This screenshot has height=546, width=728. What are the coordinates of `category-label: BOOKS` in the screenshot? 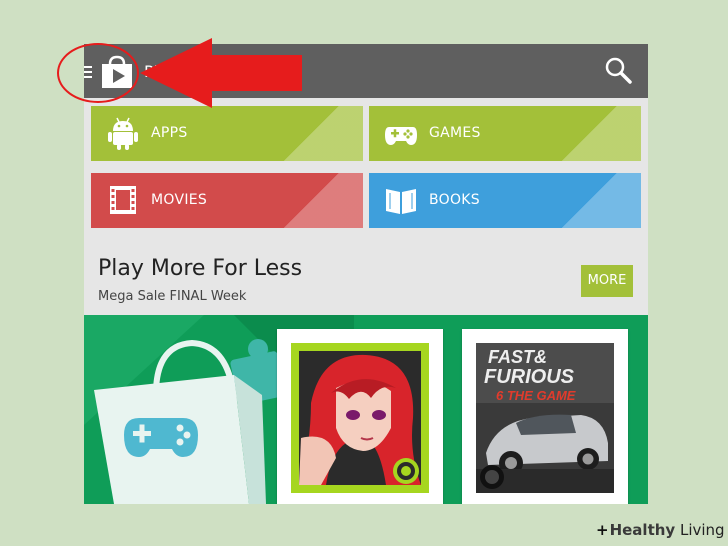 It's located at (454, 200).